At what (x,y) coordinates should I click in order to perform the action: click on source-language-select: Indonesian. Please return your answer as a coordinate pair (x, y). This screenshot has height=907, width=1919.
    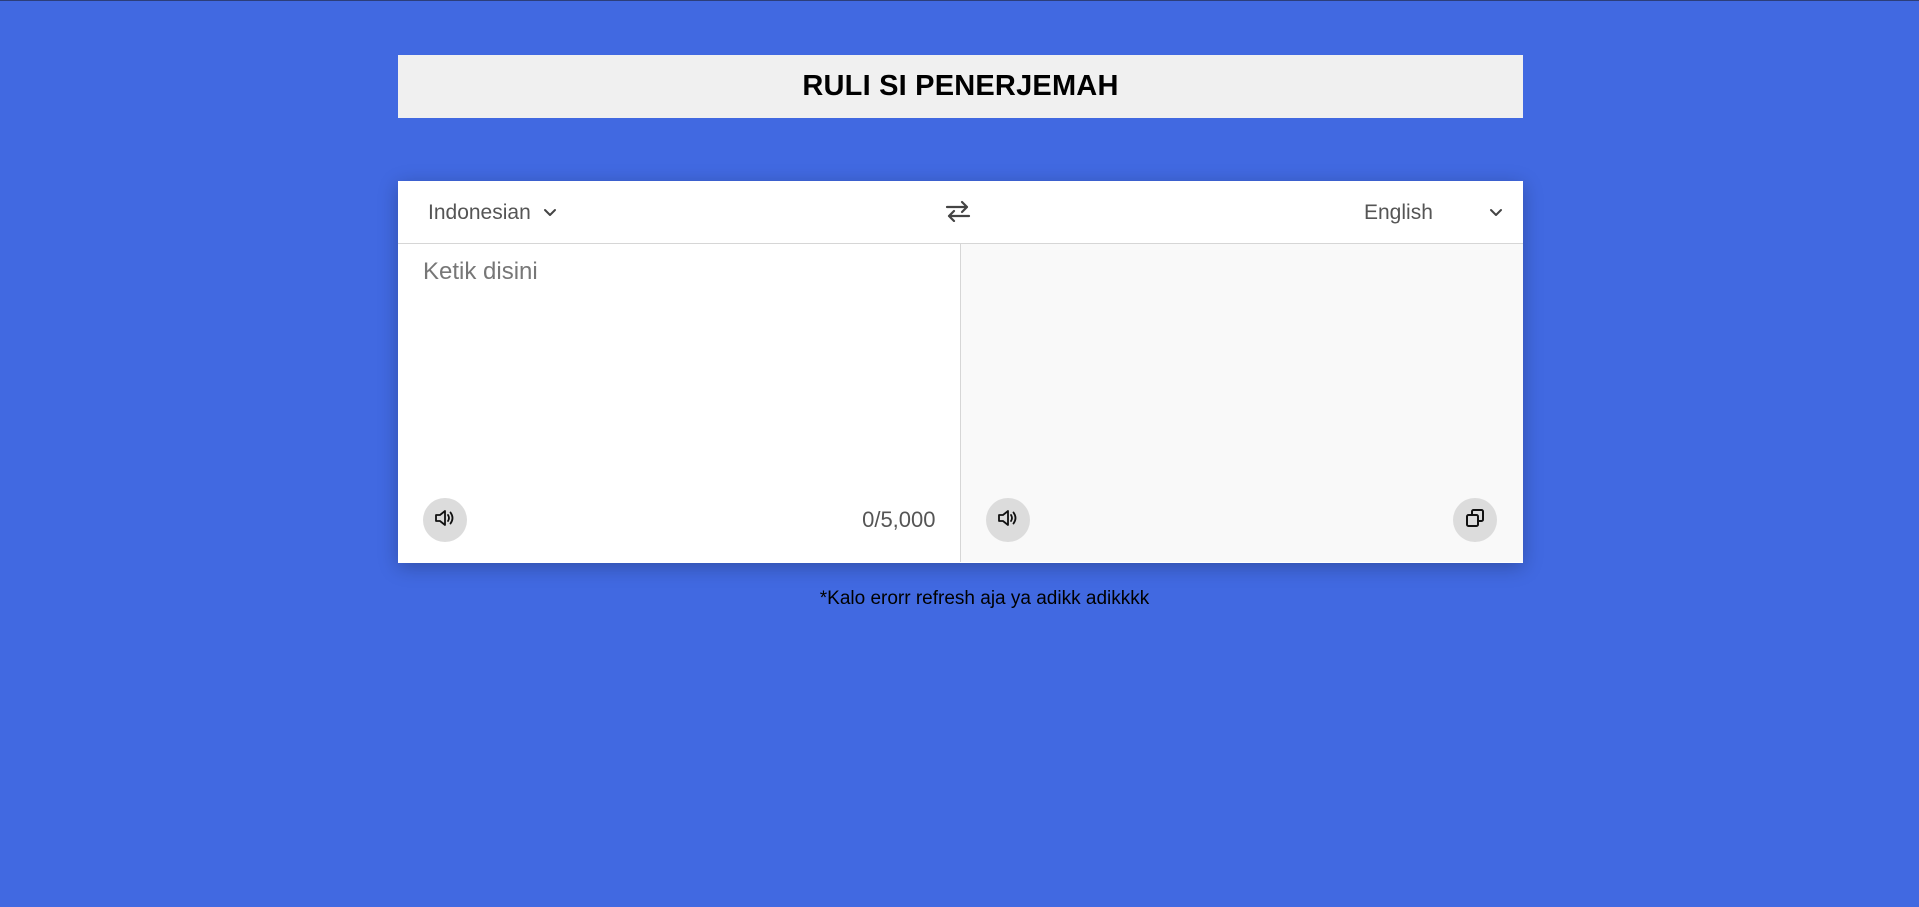
    Looking at the image, I should click on (492, 212).